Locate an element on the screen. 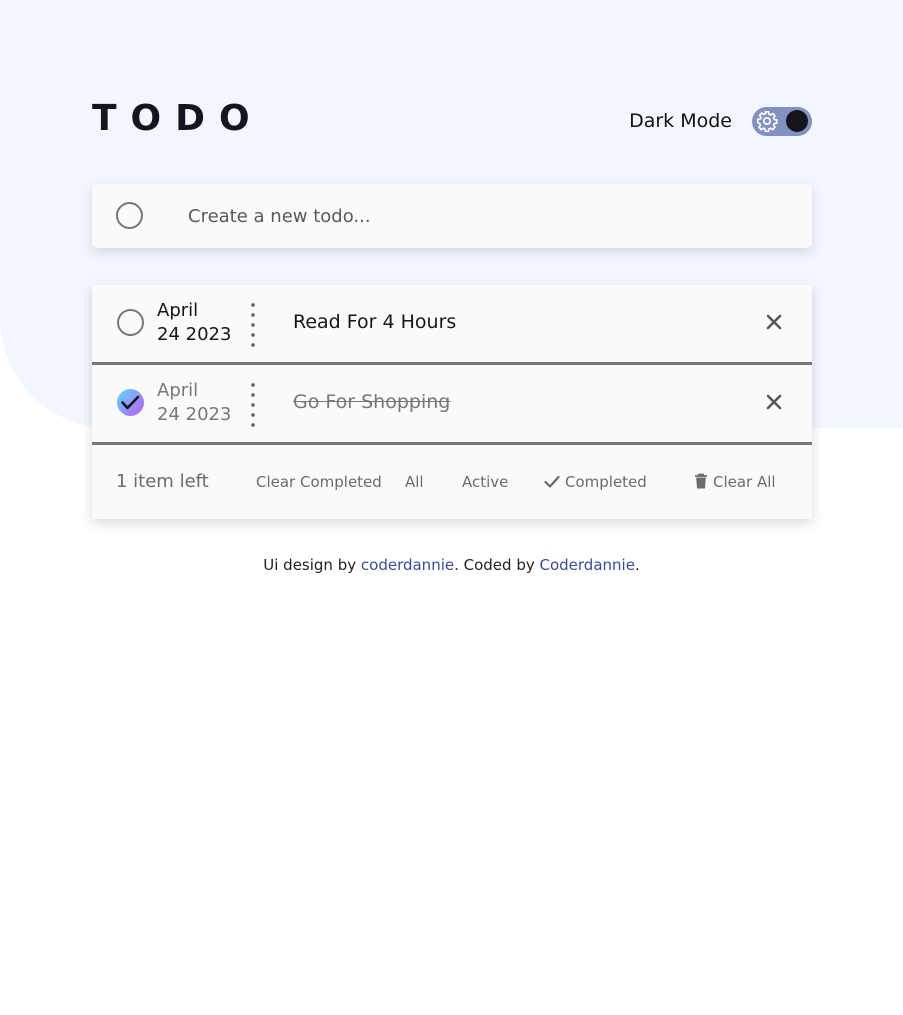  filter-completed-button: Completed is located at coordinates (595, 482).